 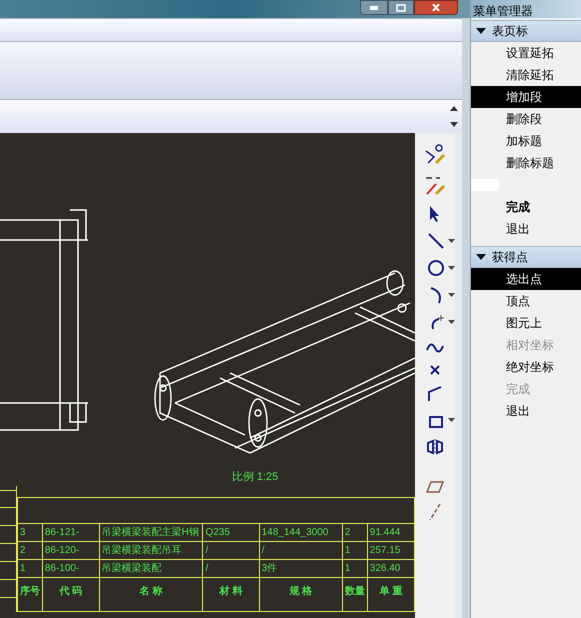 What do you see at coordinates (151, 551) in the screenshot?
I see `table-cell: 吊梁横梁装配吊耳` at bounding box center [151, 551].